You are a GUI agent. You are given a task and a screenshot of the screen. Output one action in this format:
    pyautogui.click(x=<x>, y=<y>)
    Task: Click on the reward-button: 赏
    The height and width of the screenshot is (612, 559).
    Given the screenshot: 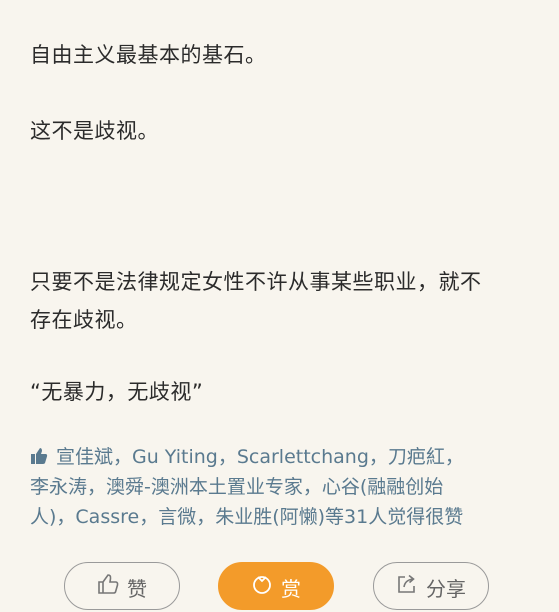 What is the action you would take?
    pyautogui.click(x=276, y=586)
    